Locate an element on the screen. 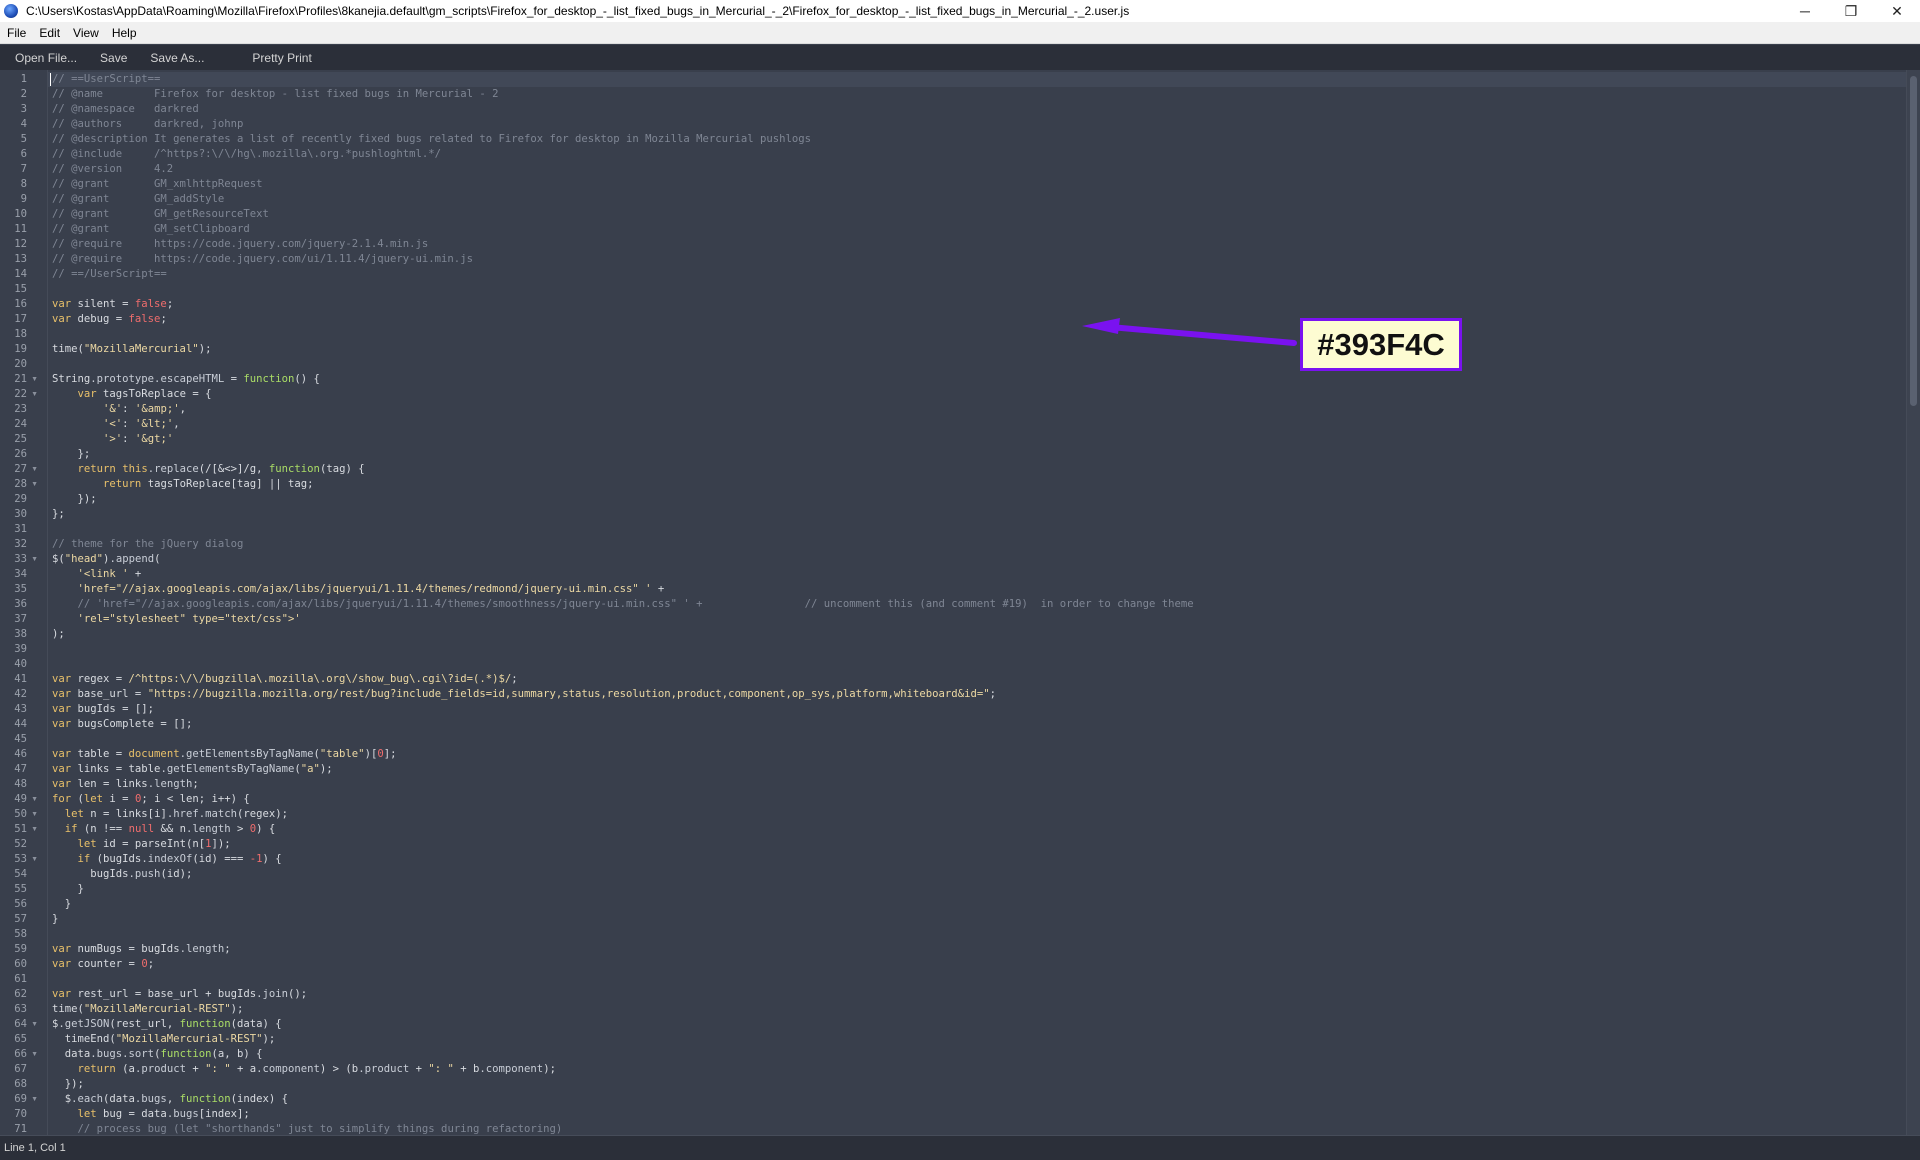 The height and width of the screenshot is (1160, 1920). restore-button: ❐ is located at coordinates (1851, 11).